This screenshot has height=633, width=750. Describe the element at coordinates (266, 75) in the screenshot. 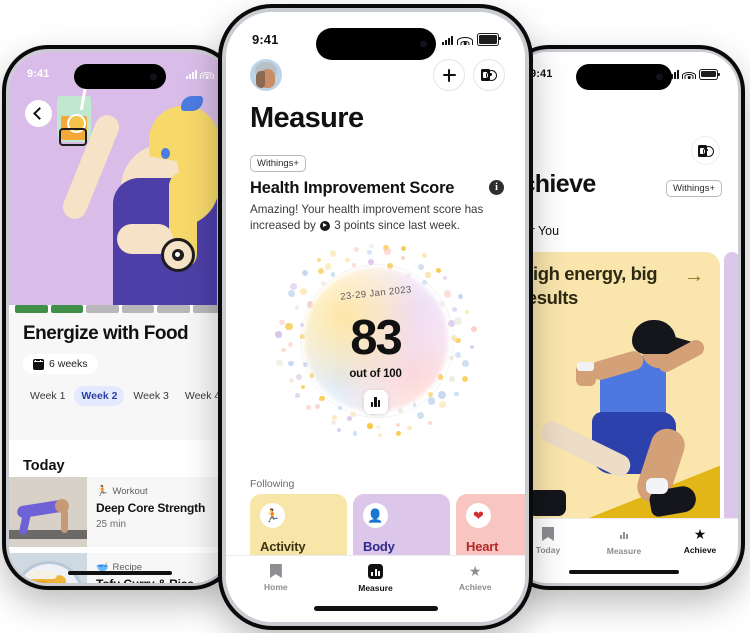

I see `avatar` at that location.